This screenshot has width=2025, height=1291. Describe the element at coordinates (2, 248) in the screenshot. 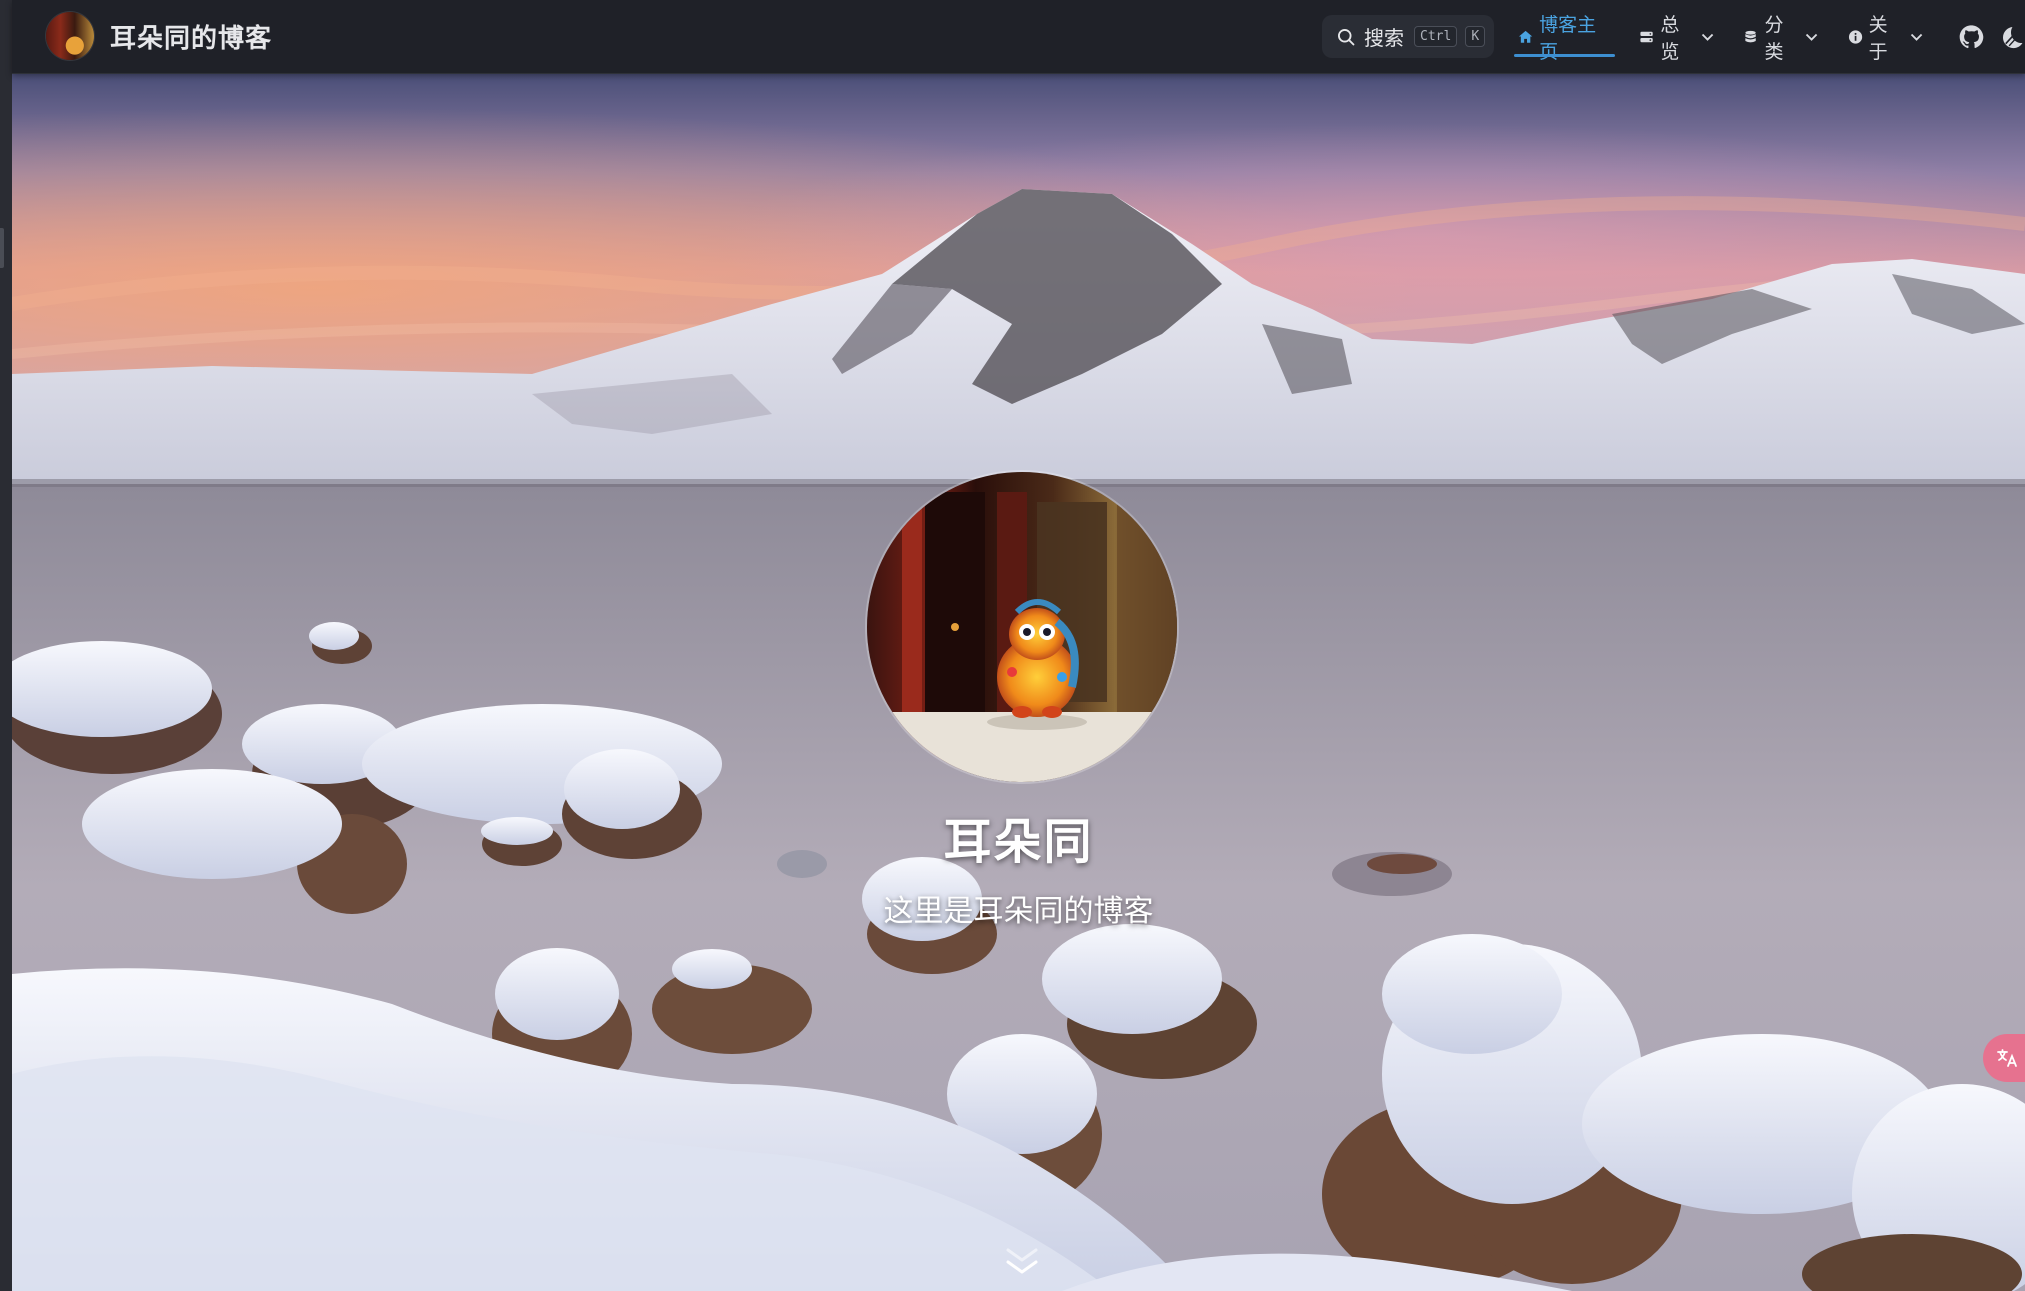

I see `sidebar-grip` at that location.